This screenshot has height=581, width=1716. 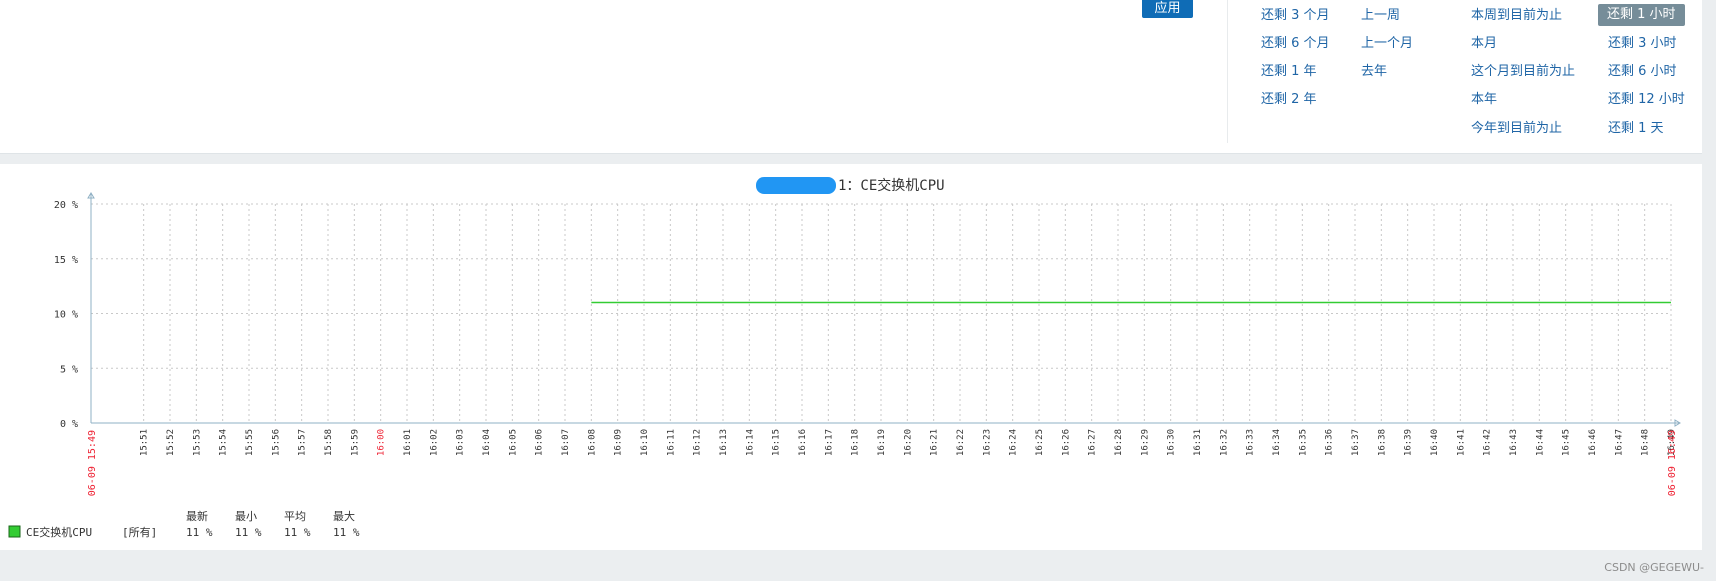 I want to click on x-tick-label: 16:19, so click(x=882, y=442).